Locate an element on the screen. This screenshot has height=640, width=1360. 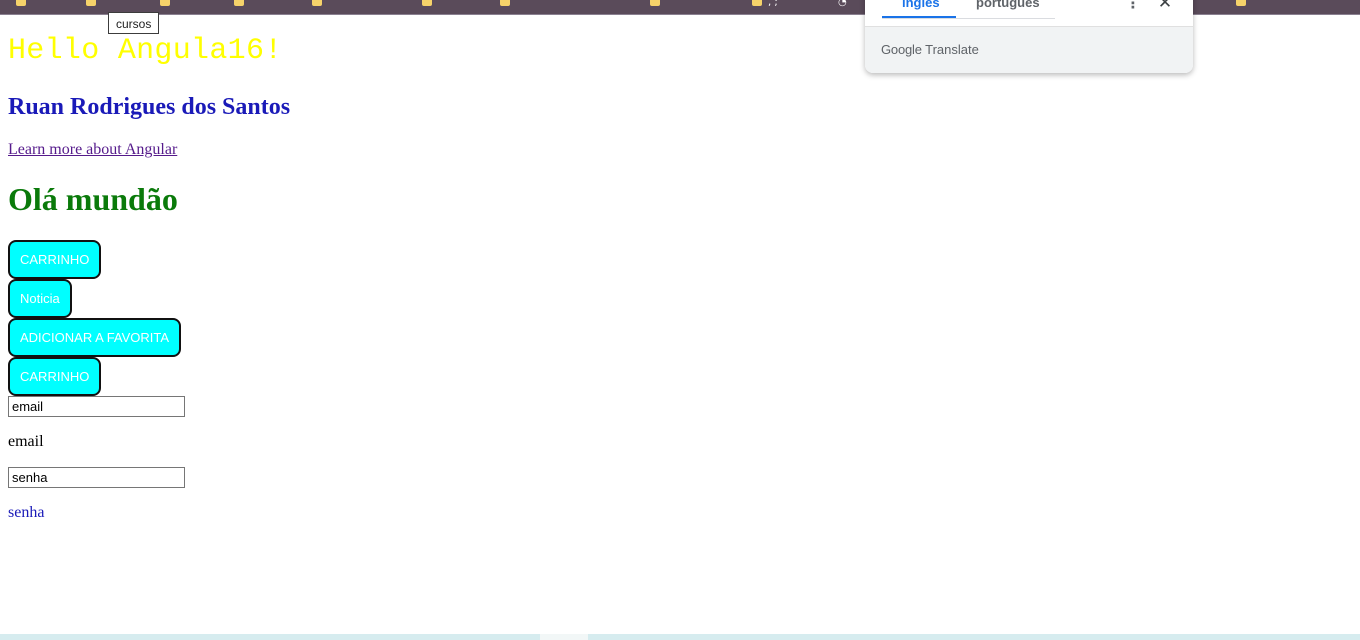
google-translate-brand: Google Translate is located at coordinates (930, 49).